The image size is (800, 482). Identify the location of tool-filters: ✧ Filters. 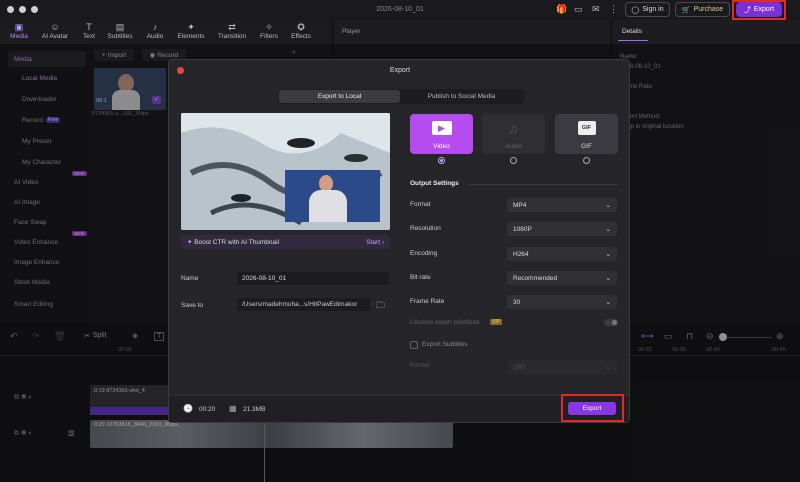
(269, 33).